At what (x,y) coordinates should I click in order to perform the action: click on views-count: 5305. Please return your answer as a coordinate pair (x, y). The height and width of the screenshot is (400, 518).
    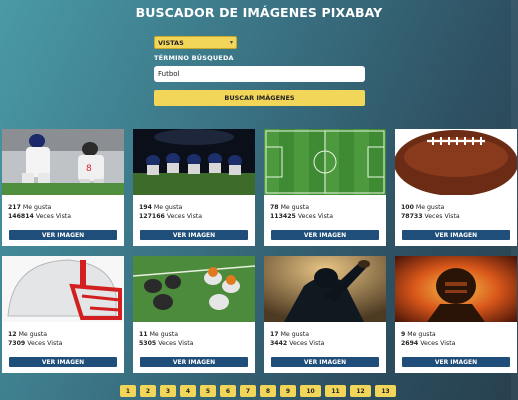
    Looking at the image, I should click on (148, 343).